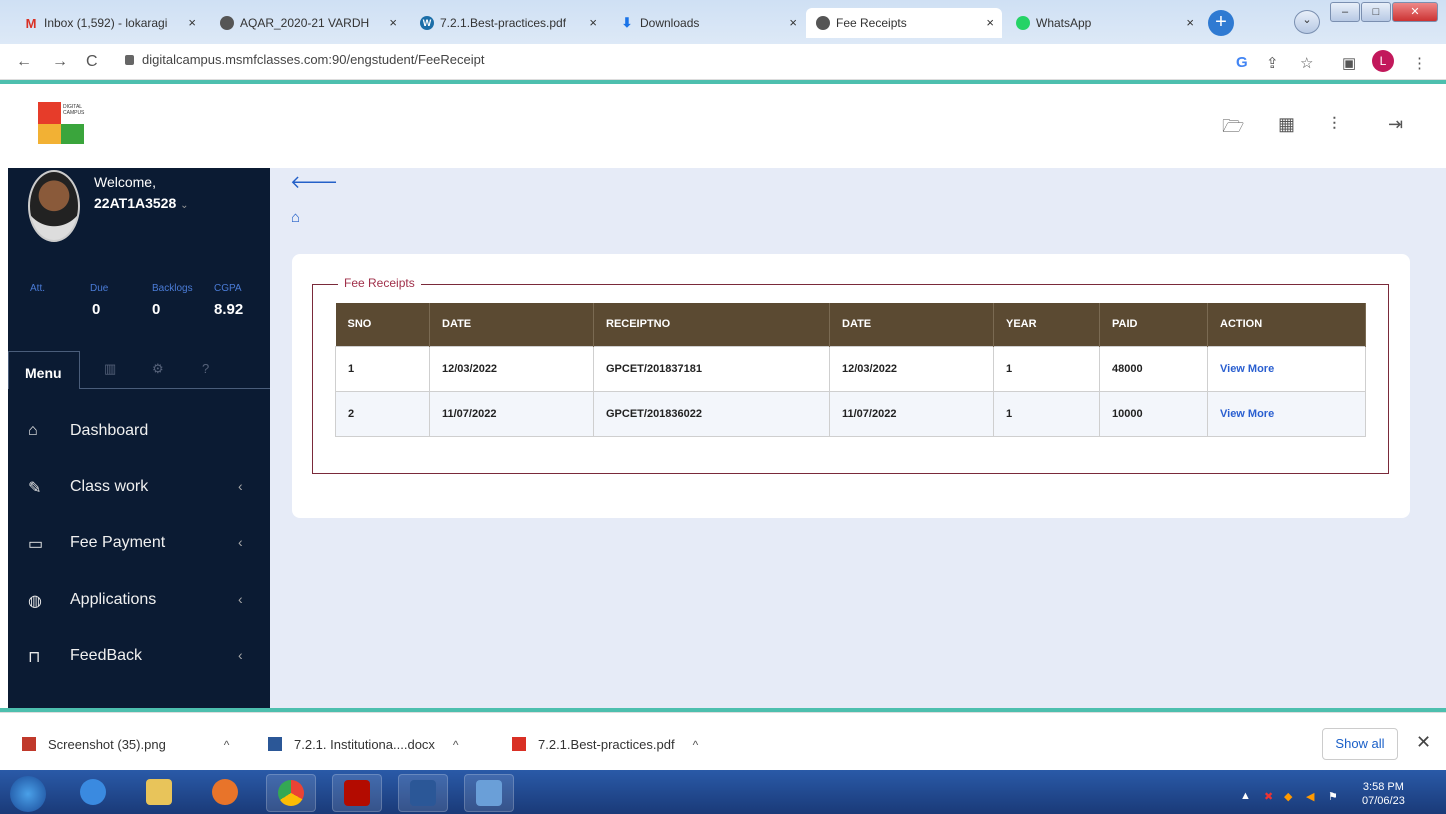  What do you see at coordinates (605, 744) in the screenshot?
I see `download-item-pdf: 7.2.1.Best-practices.pdf ^` at bounding box center [605, 744].